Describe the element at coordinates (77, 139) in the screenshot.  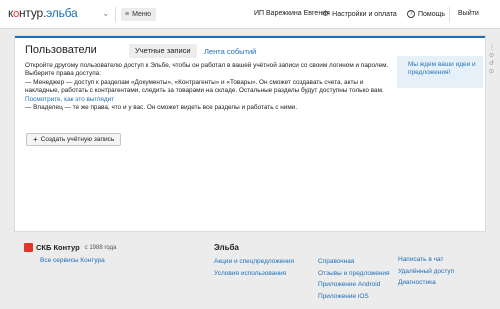
I see `create-account-label: Создать учётную запись` at that location.